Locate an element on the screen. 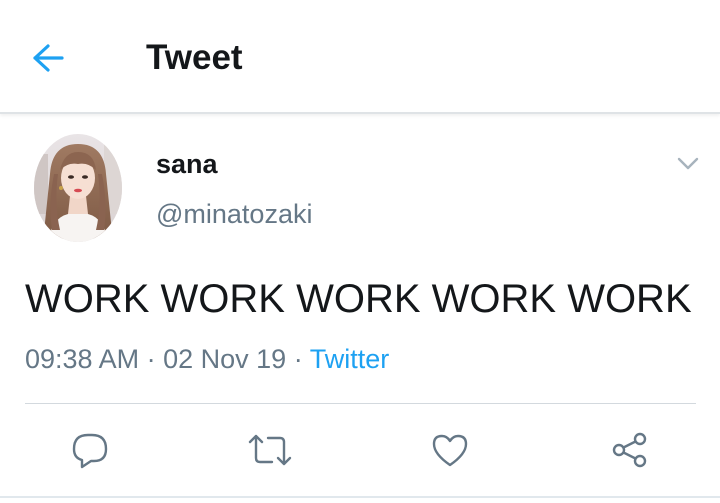 This screenshot has width=720, height=503. author-display-name: sana is located at coordinates (187, 164).